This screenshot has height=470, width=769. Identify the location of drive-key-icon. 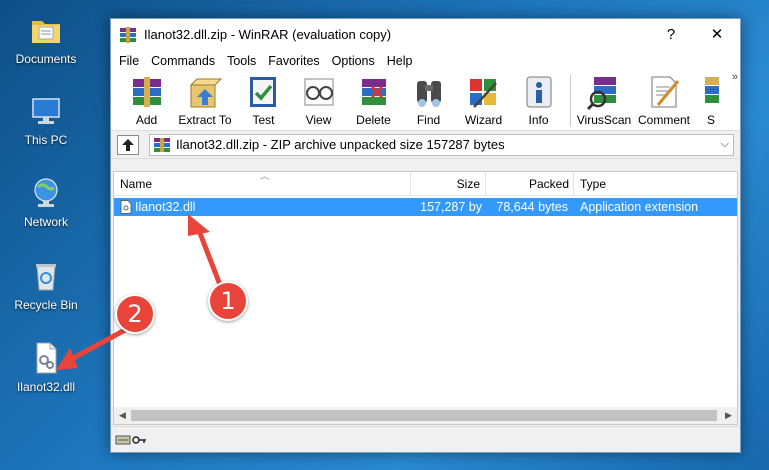
(131, 440).